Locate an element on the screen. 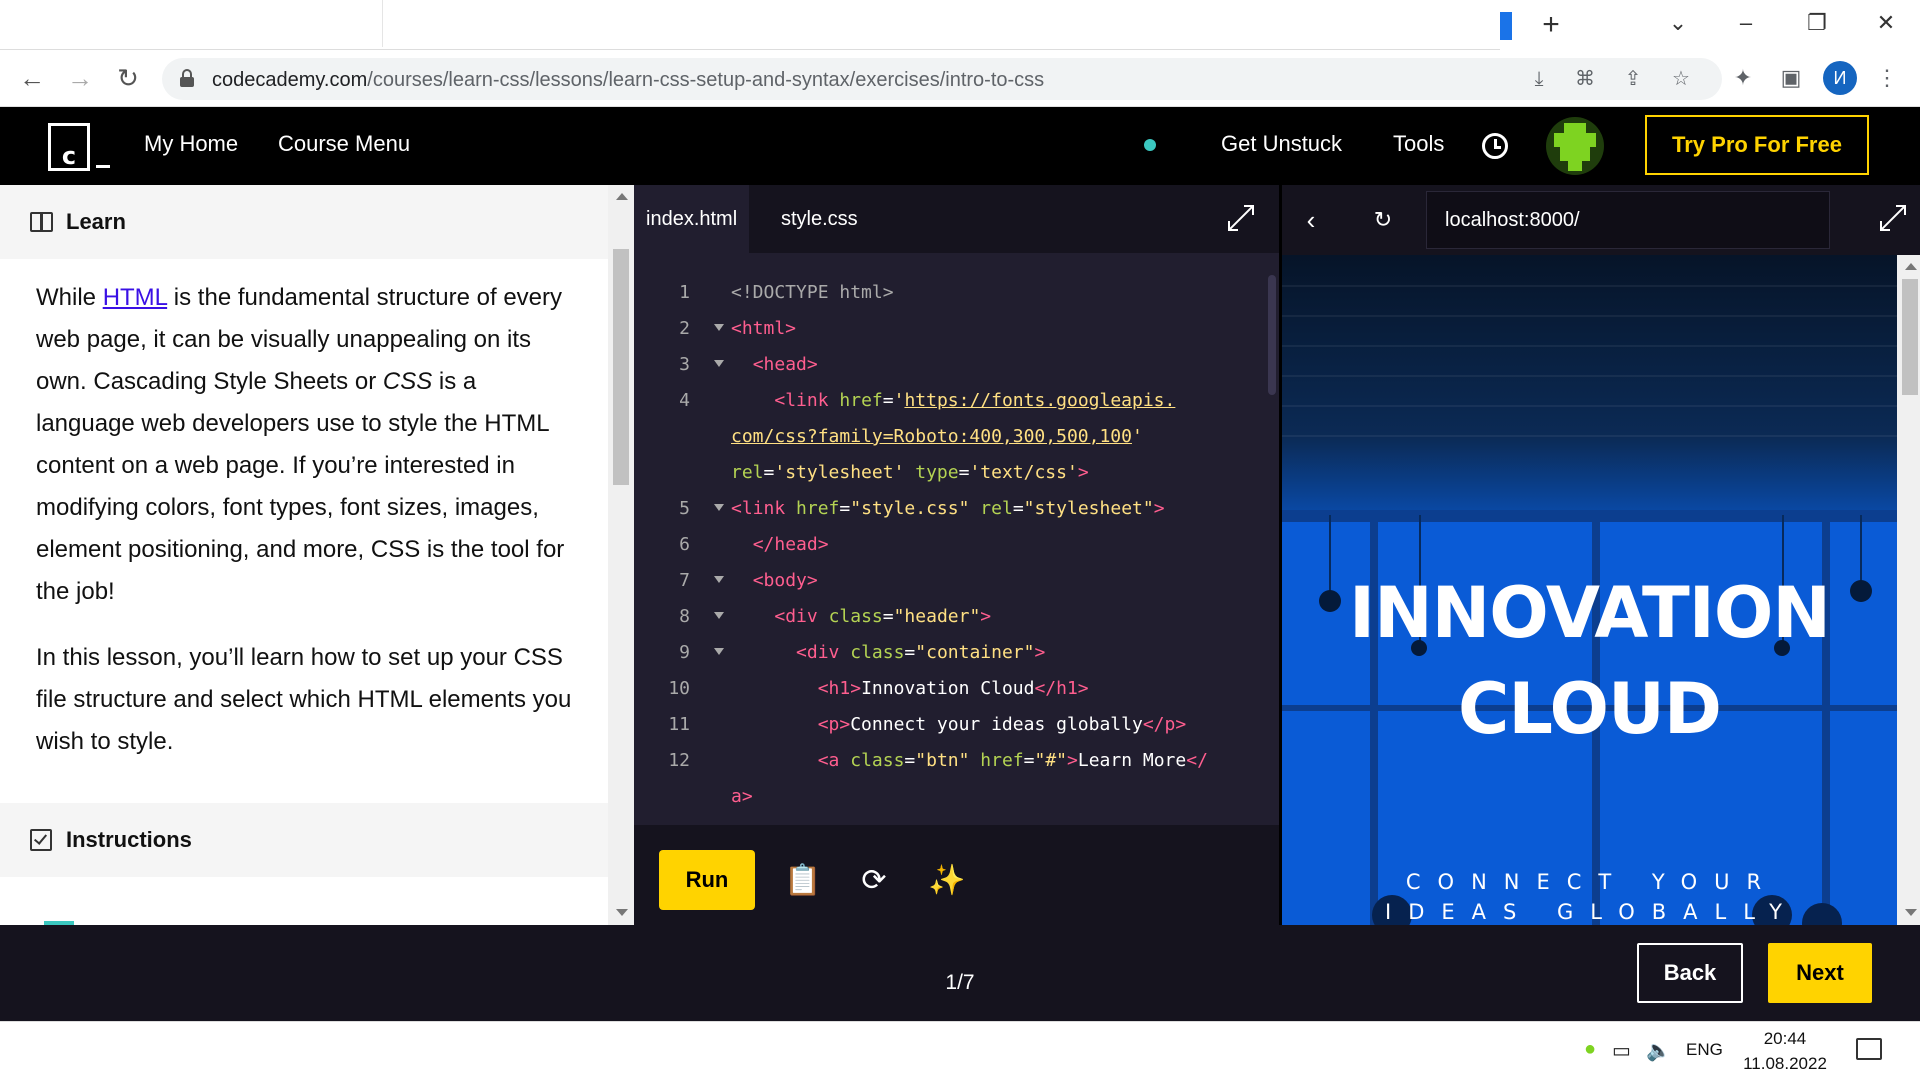  code-line: 1 <!DOCTYPE html> is located at coordinates (786, 292).